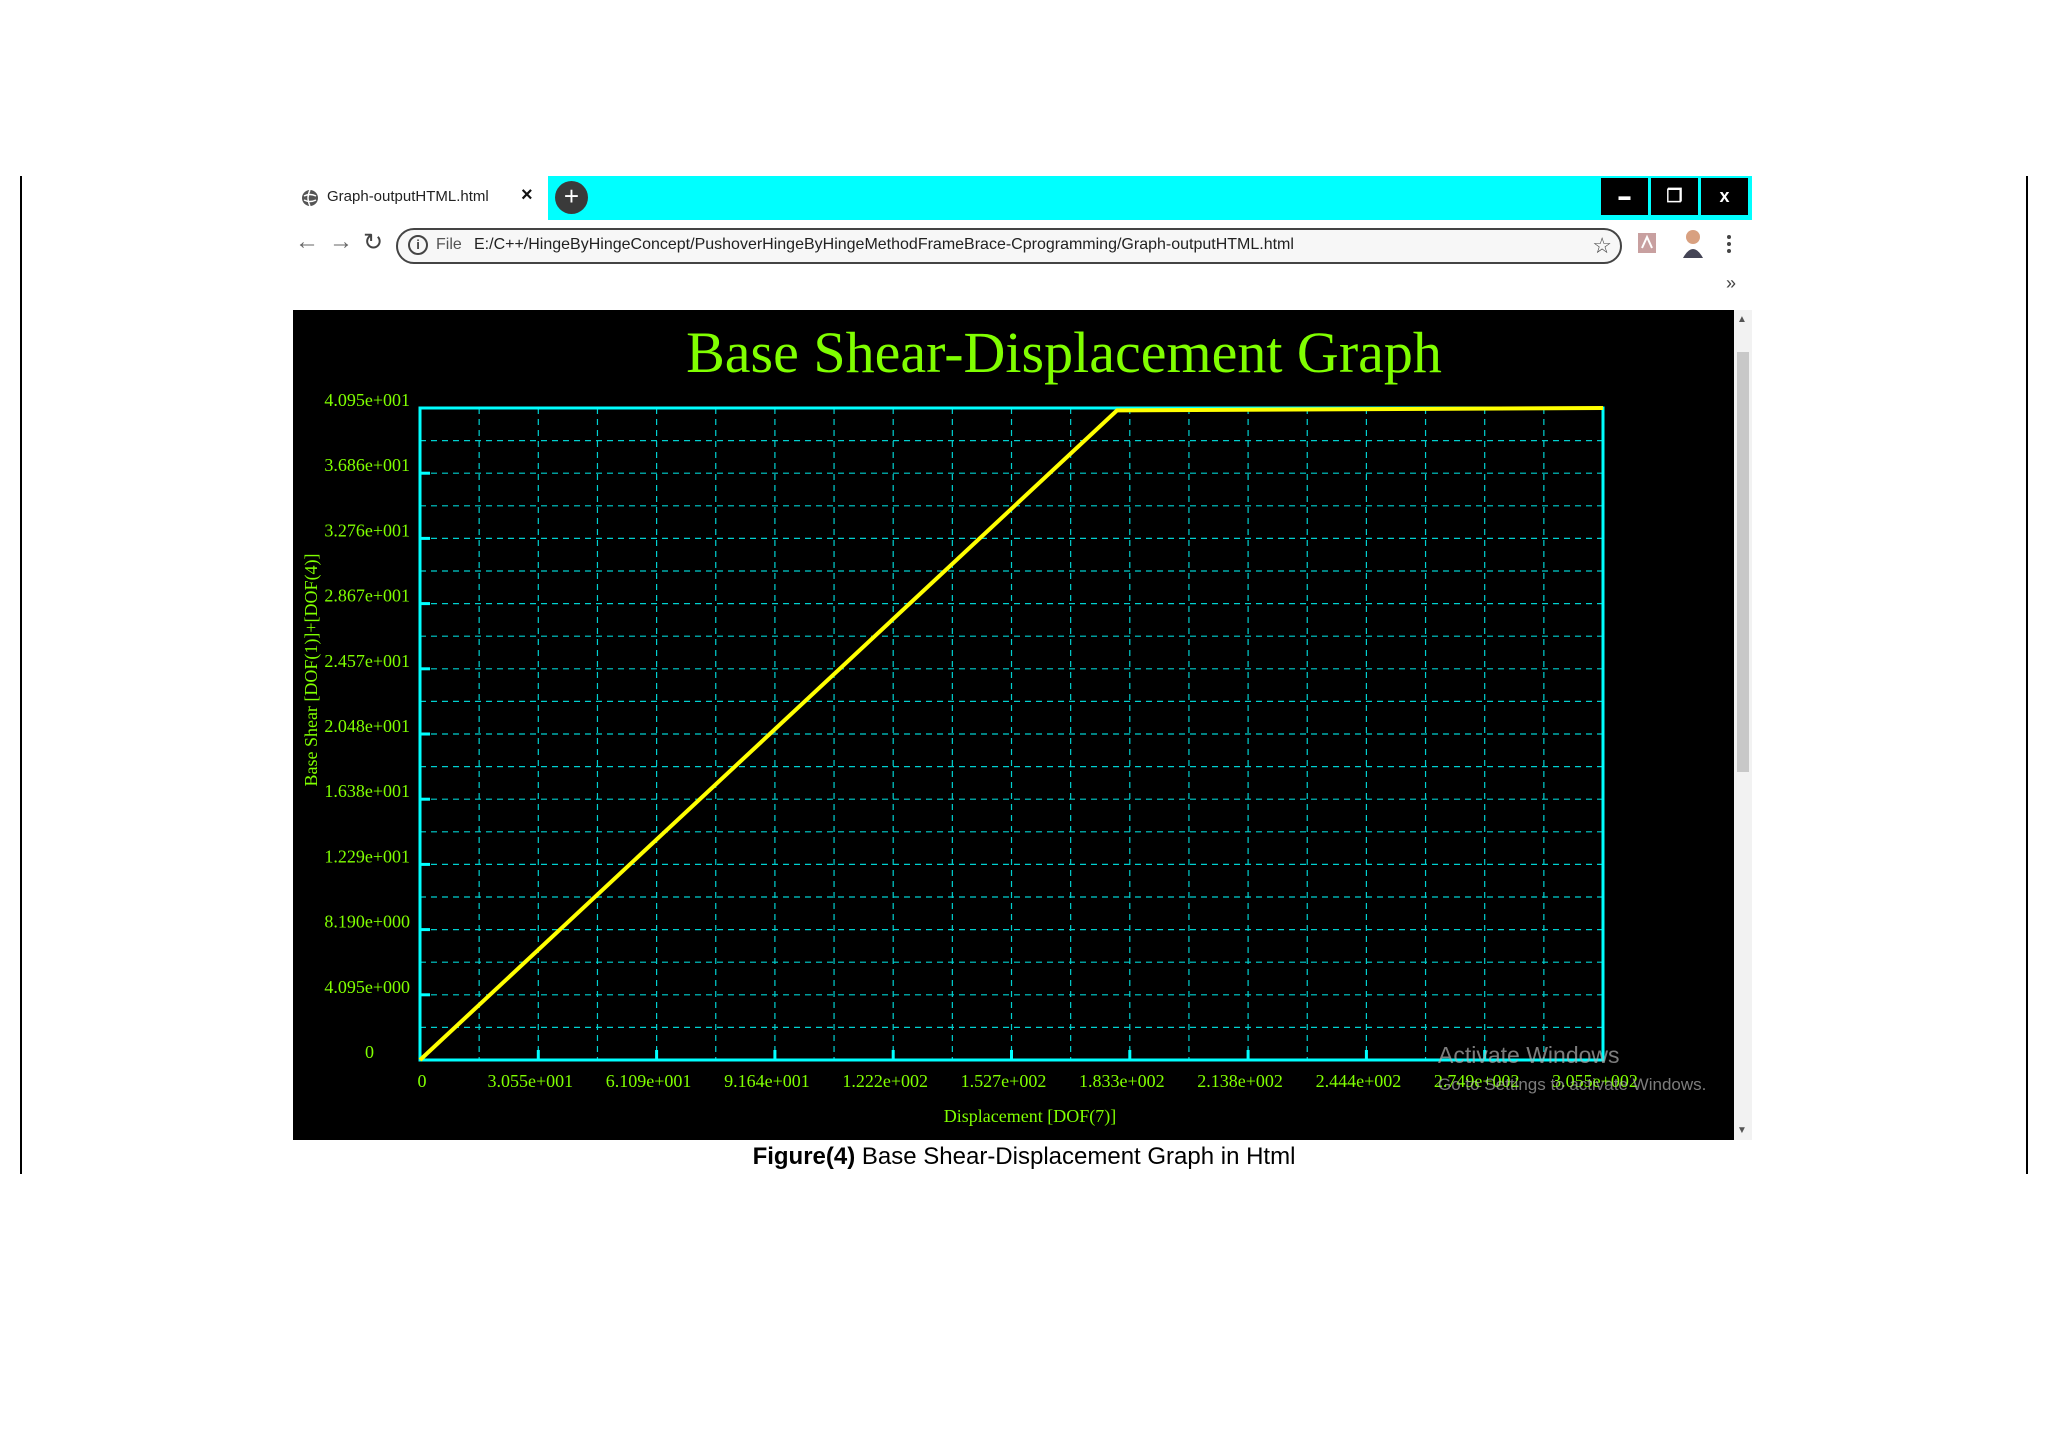  What do you see at coordinates (1647, 243) in the screenshot?
I see `pdf-icon` at bounding box center [1647, 243].